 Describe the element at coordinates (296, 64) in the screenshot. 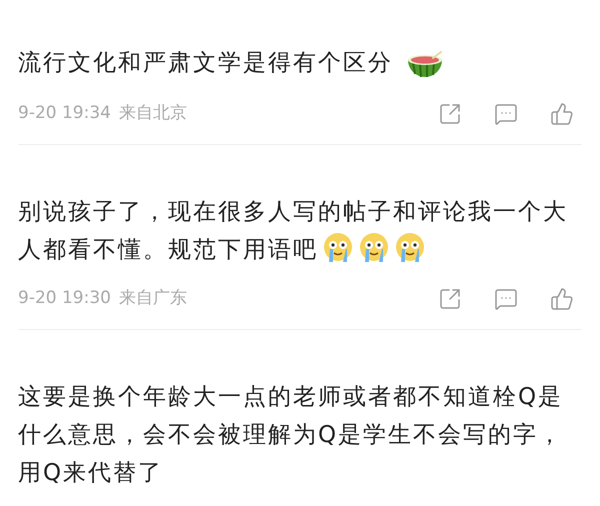

I see `comment-text: 流行文化和严肃文学是得有个区分` at that location.